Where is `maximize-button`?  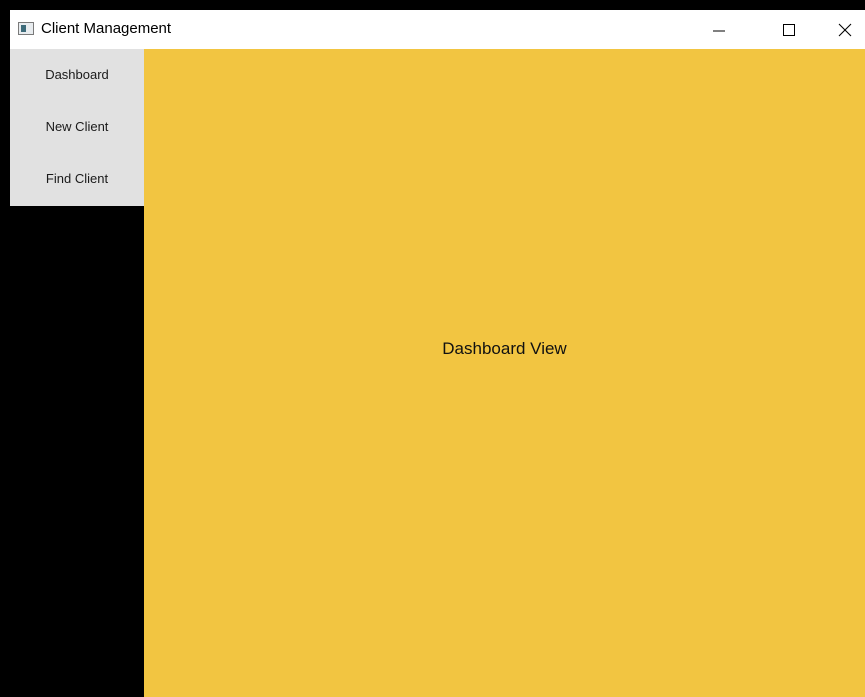 maximize-button is located at coordinates (788, 30).